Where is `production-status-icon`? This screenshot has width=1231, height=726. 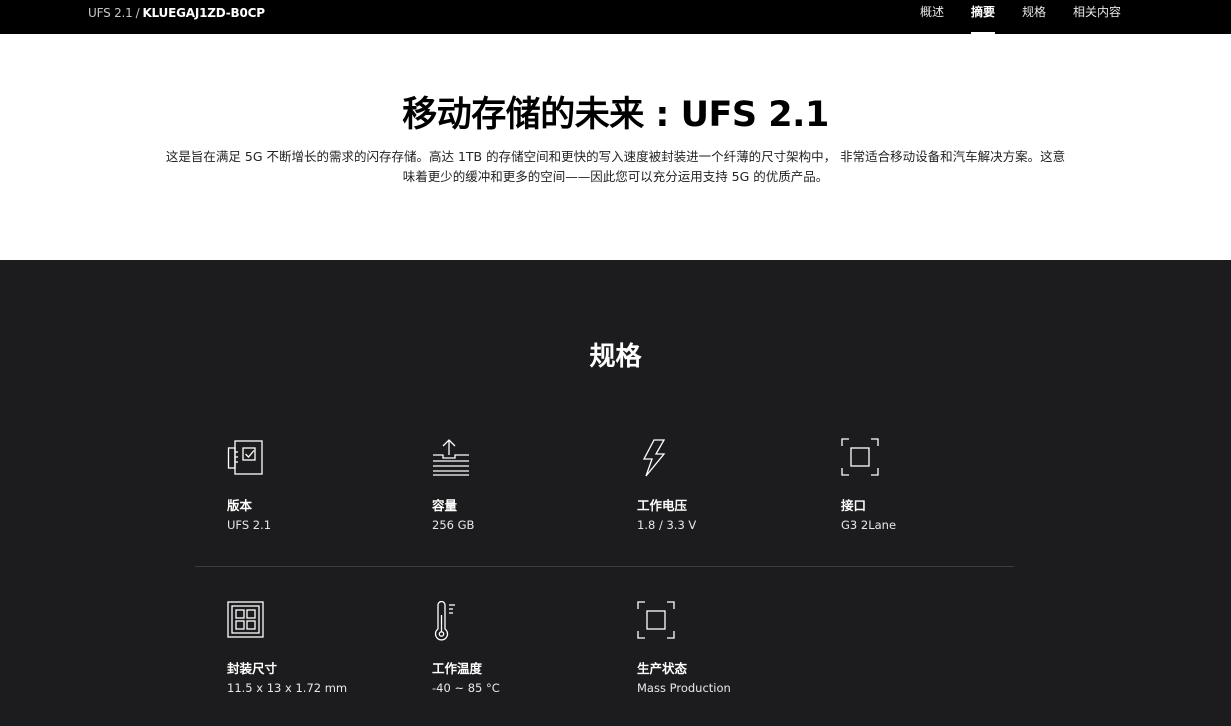 production-status-icon is located at coordinates (657, 621).